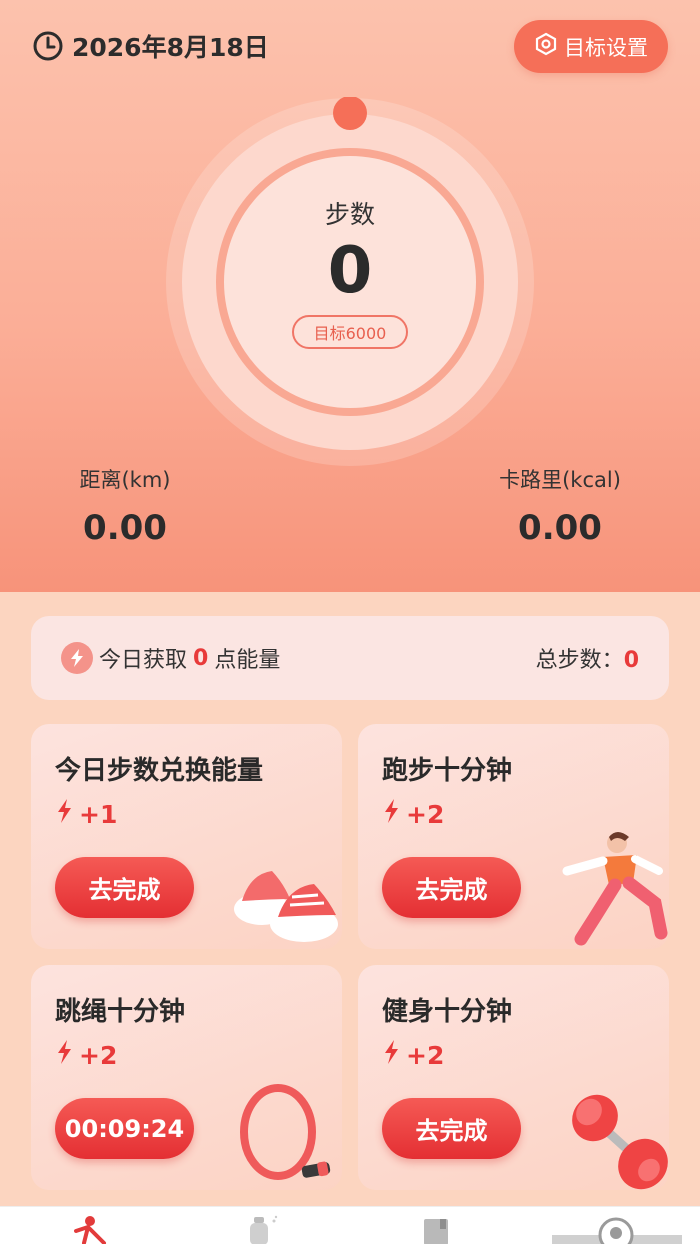 This screenshot has height=1244, width=700. I want to click on energy-suffix: 点能量, so click(247, 660).